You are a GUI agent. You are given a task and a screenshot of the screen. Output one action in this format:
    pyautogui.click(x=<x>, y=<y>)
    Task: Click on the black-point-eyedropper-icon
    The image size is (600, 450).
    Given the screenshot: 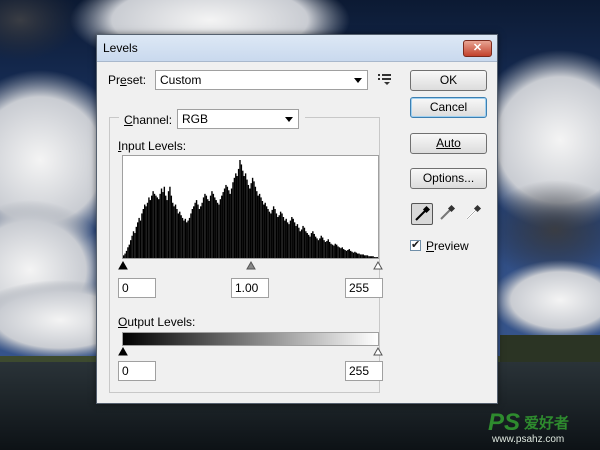 What is the action you would take?
    pyautogui.click(x=422, y=214)
    